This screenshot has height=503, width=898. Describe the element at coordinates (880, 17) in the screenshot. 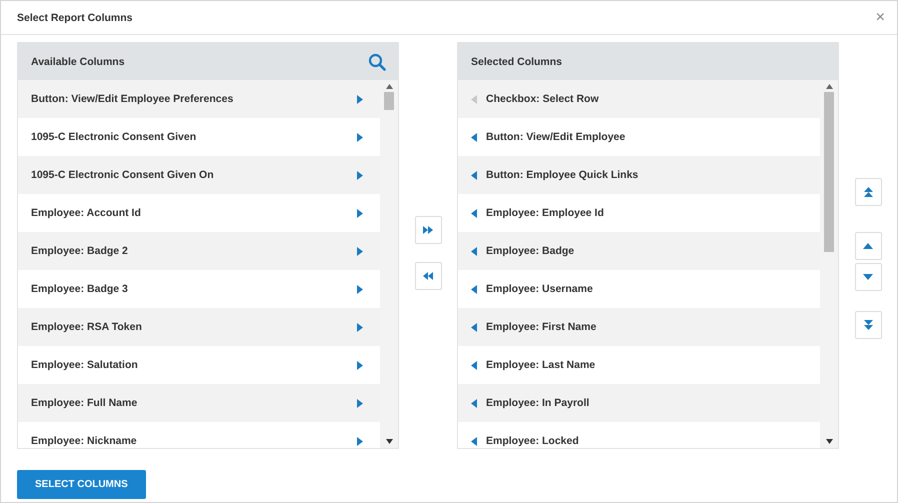

I see `close-button: ×` at that location.